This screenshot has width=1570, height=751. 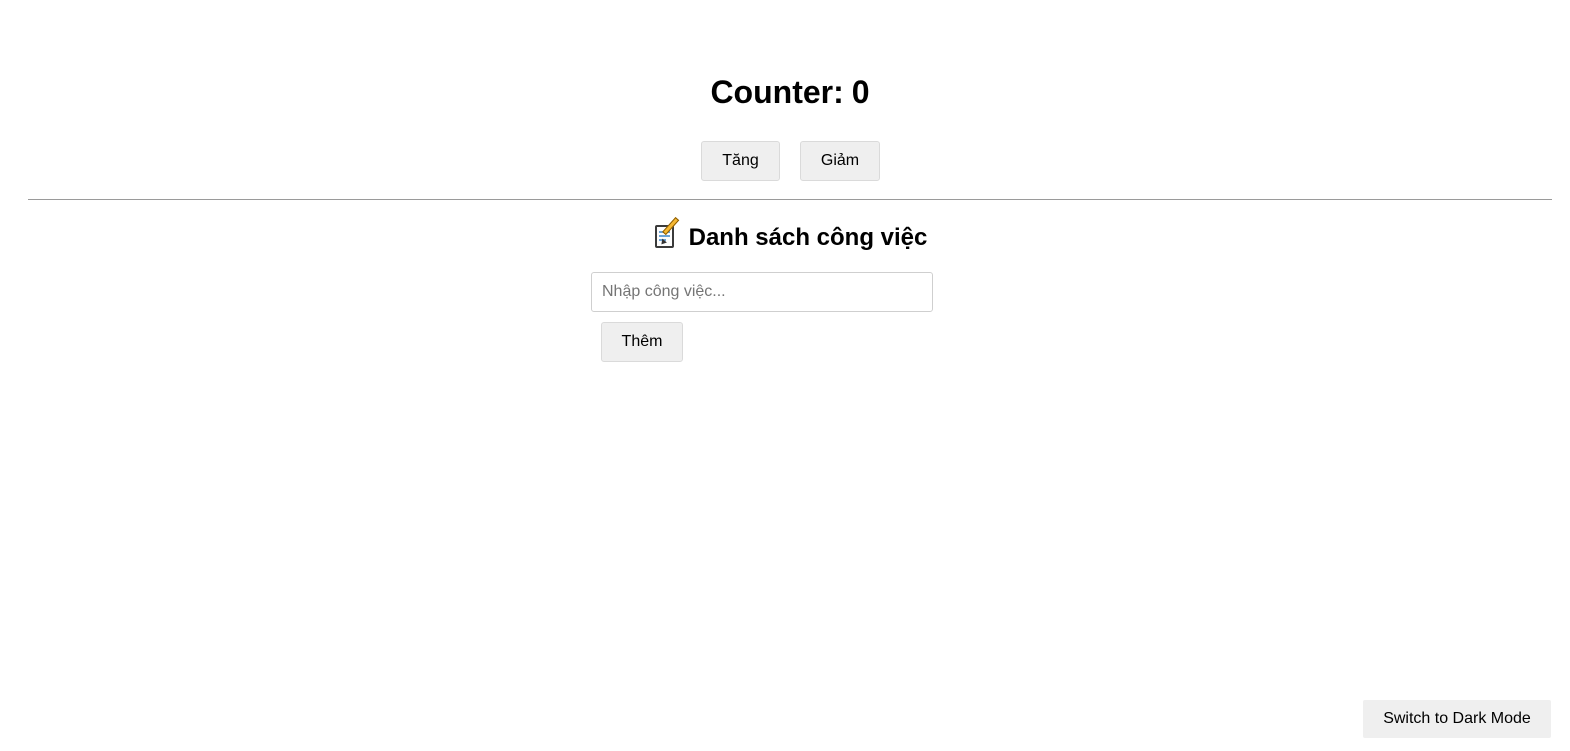 What do you see at coordinates (740, 161) in the screenshot?
I see `increase-button: Tăng` at bounding box center [740, 161].